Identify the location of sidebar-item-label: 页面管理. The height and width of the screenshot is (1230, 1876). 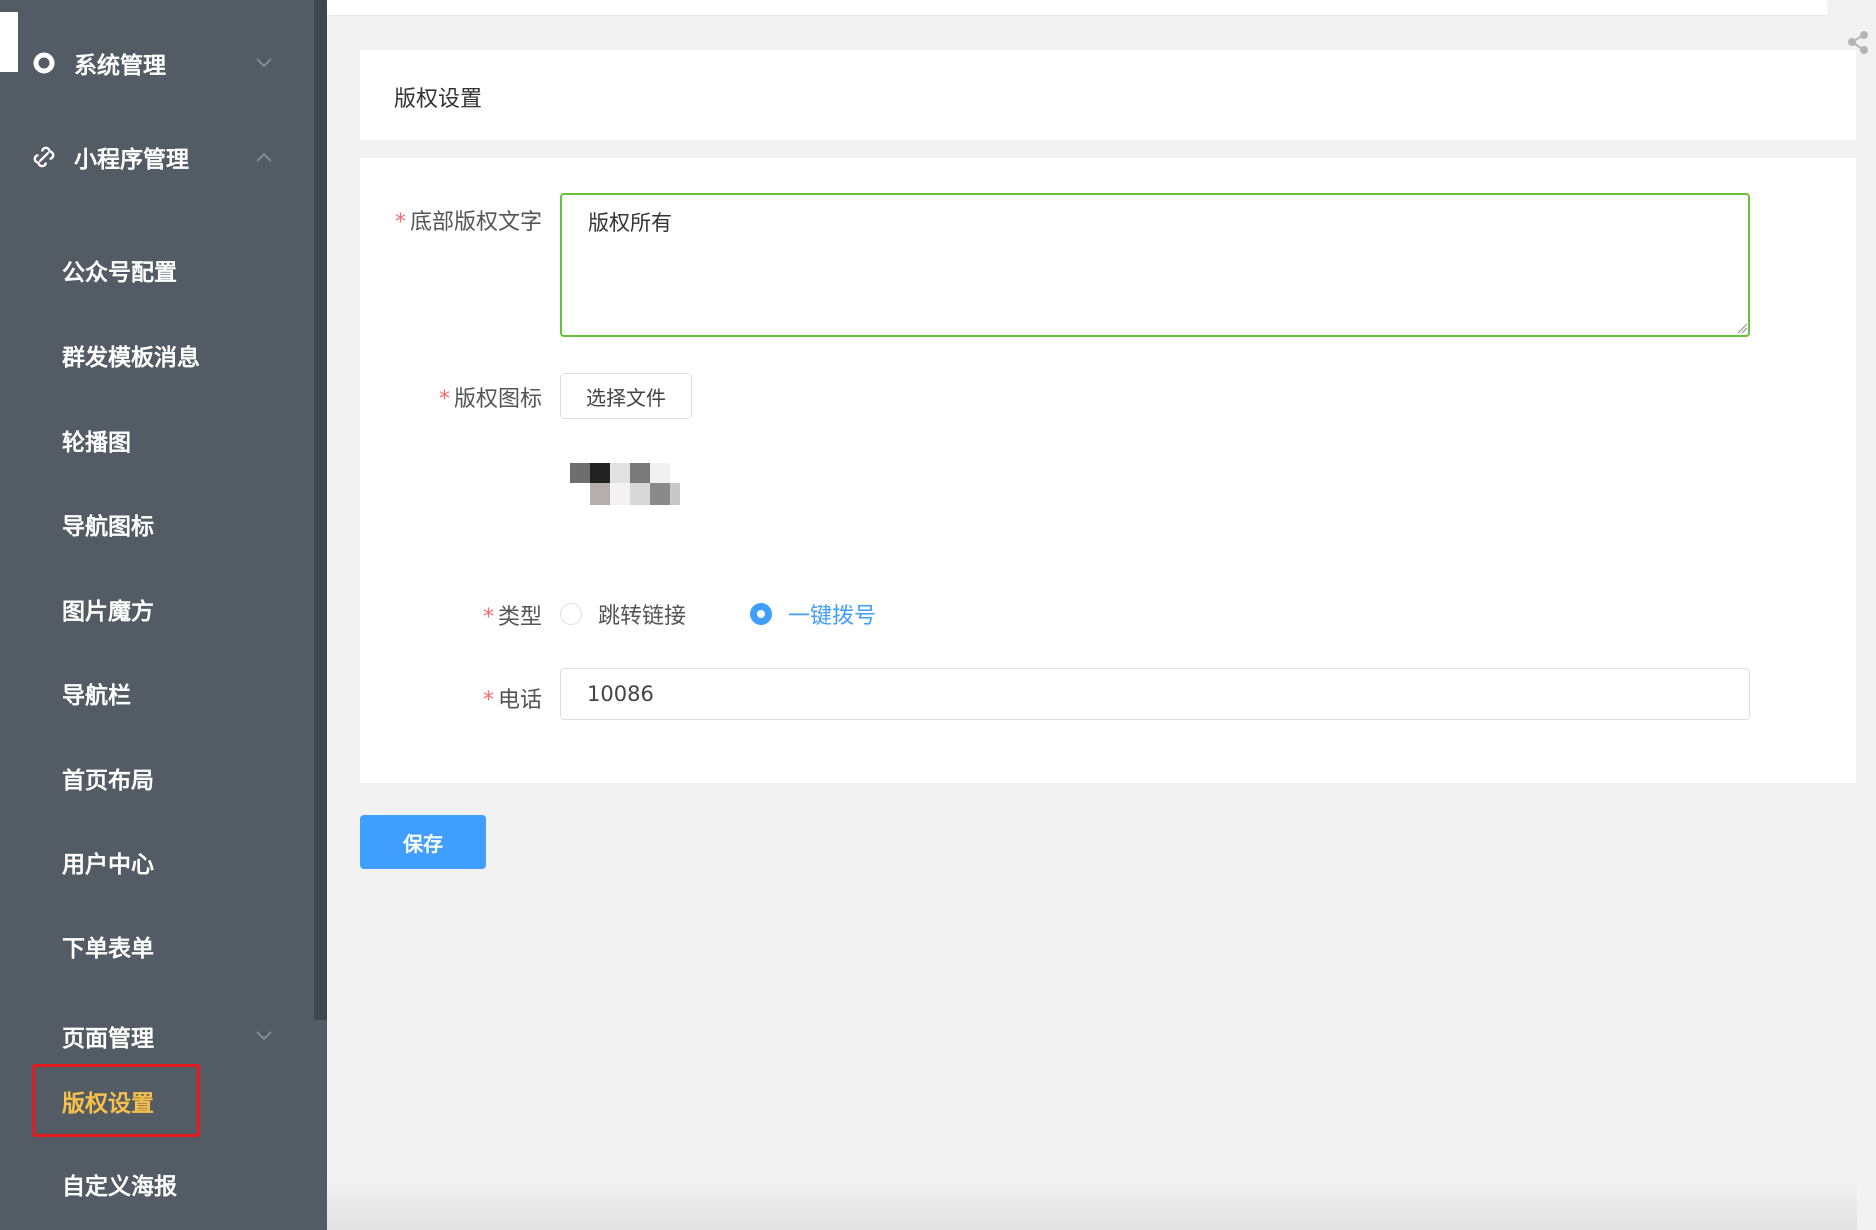
(108, 1039).